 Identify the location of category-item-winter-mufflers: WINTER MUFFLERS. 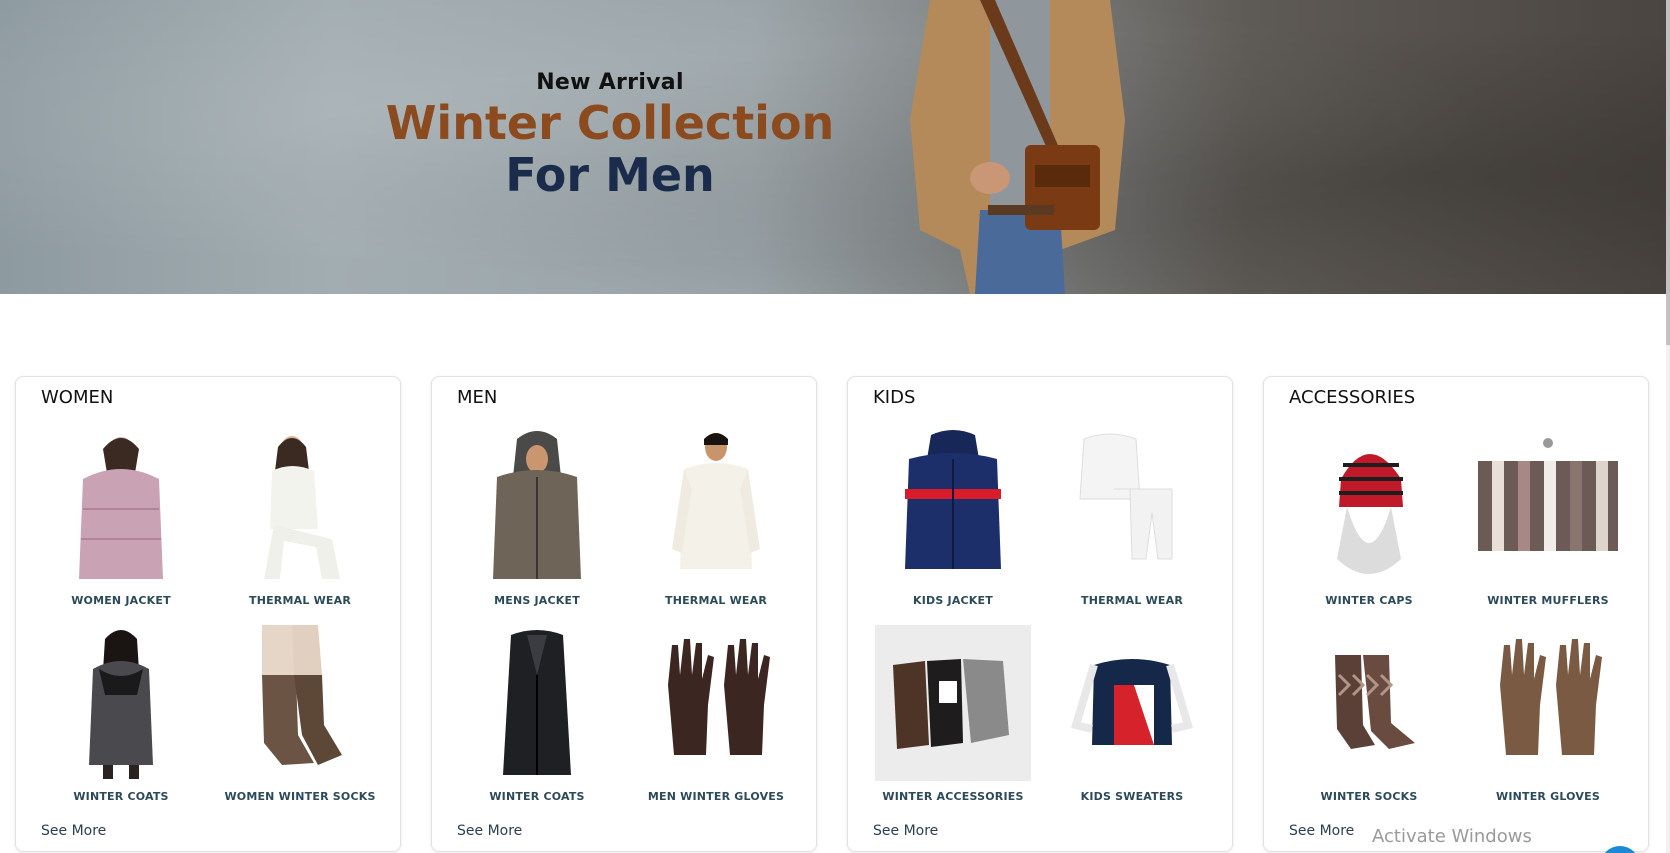
(1548, 518).